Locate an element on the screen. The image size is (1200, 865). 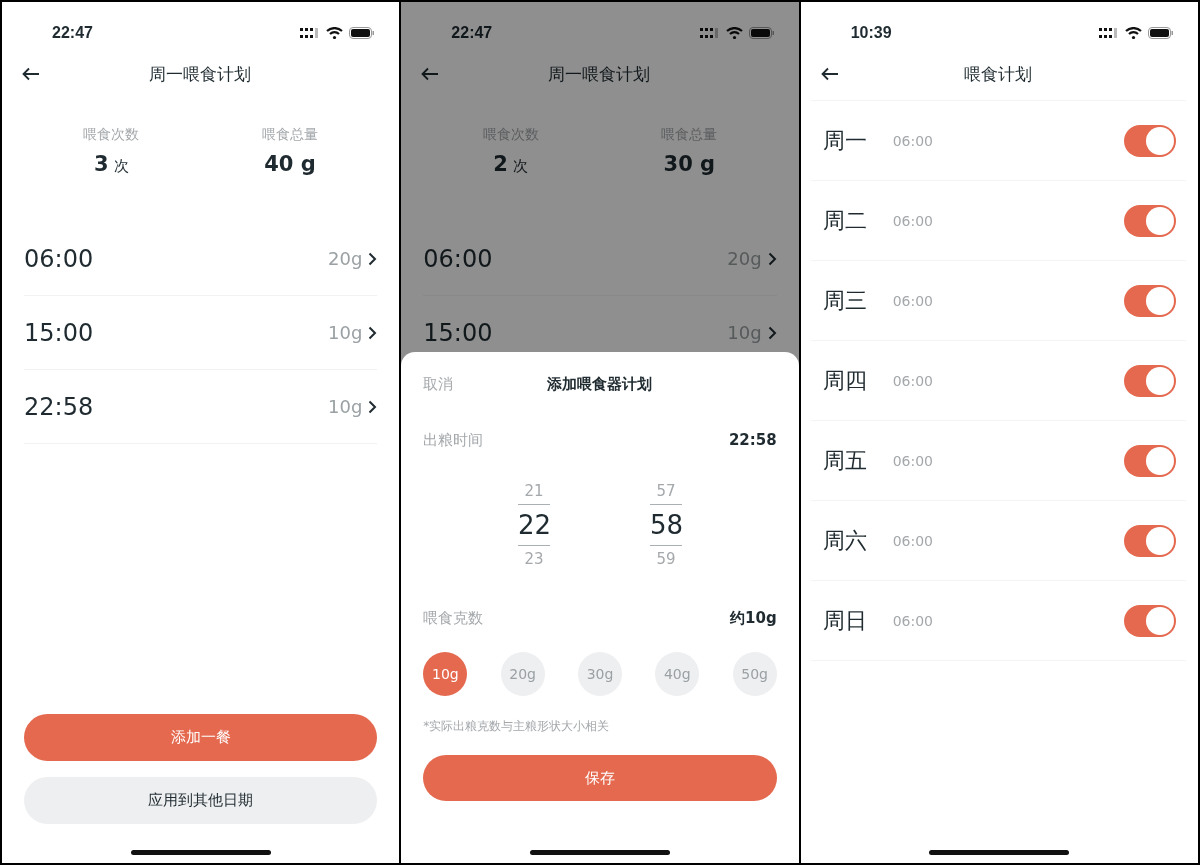
picker-option: 57 is located at coordinates (666, 491).